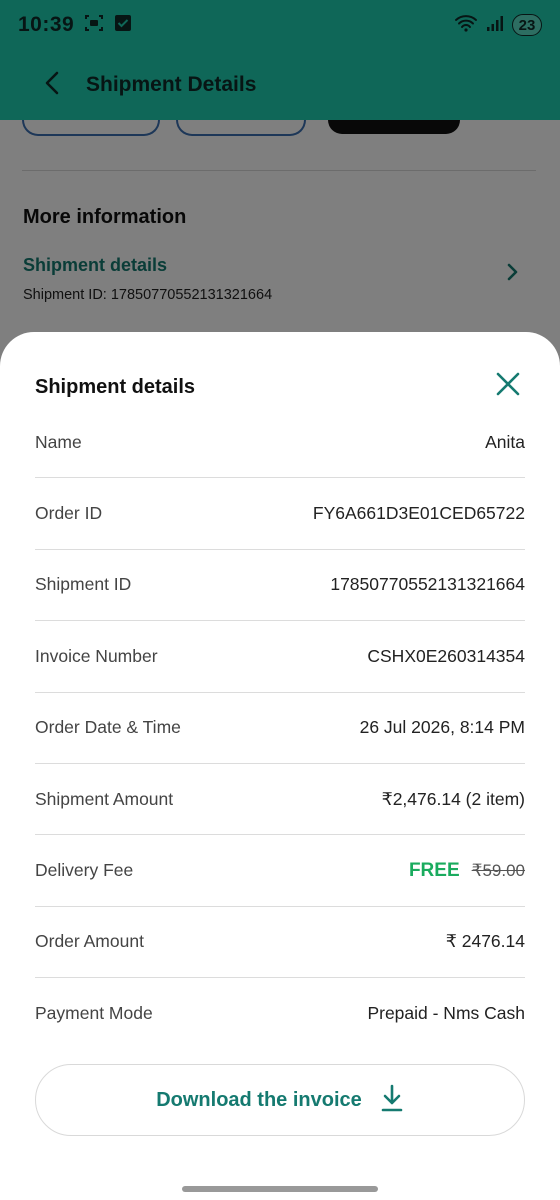 The height and width of the screenshot is (1200, 560). I want to click on row-value: FY6A661D3E01CED65722, so click(418, 513).